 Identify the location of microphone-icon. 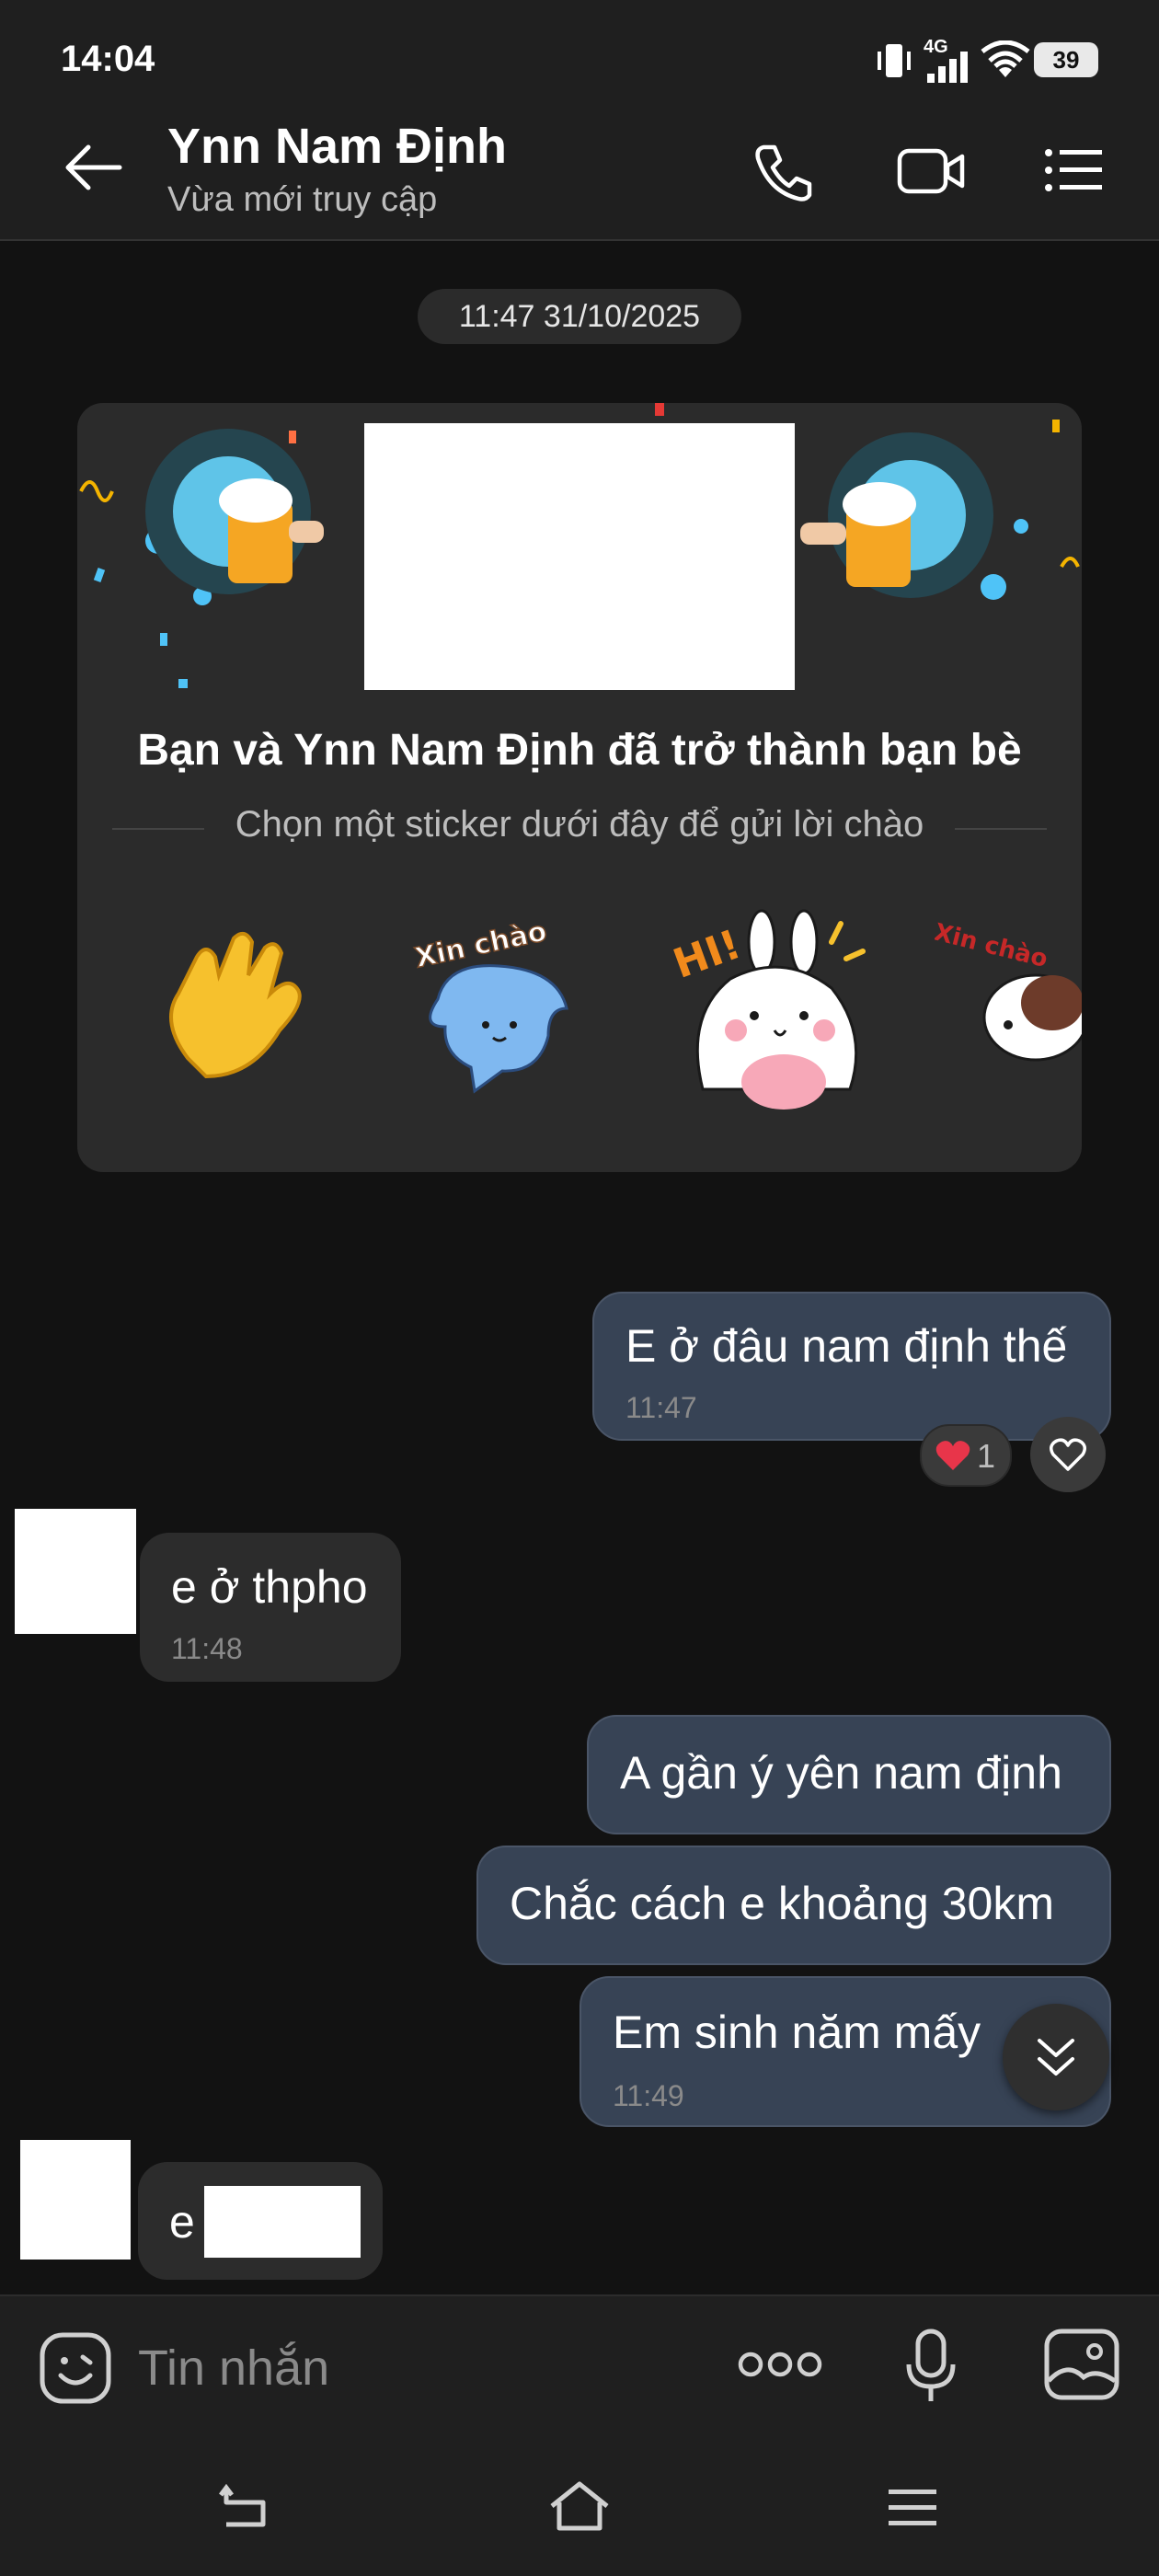
(930, 2366).